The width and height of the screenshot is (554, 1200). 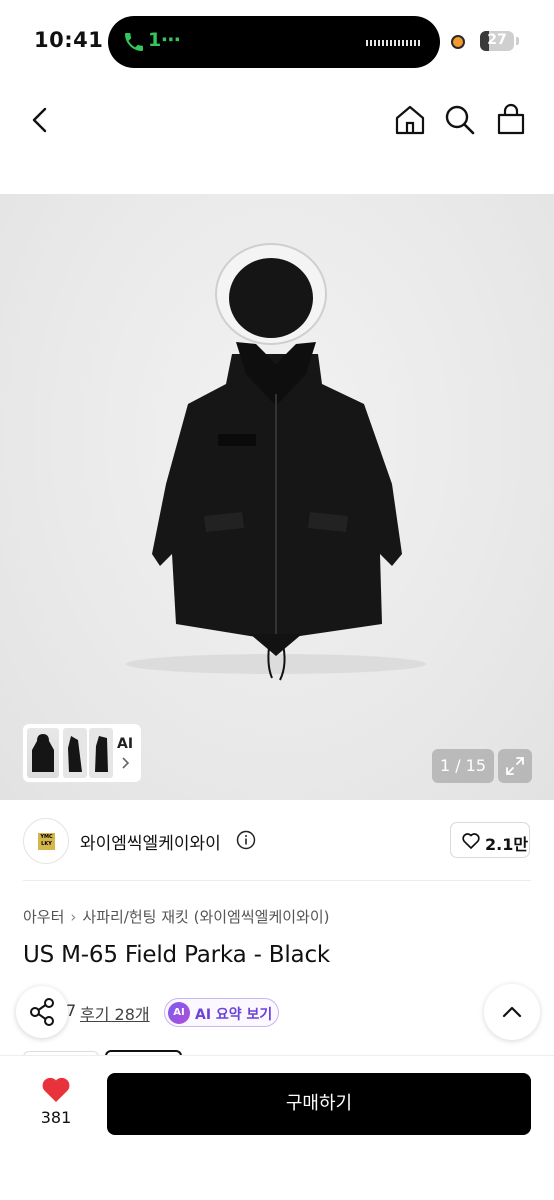 What do you see at coordinates (150, 841) in the screenshot?
I see `shop-name: 와이엠씩엘케이와이` at bounding box center [150, 841].